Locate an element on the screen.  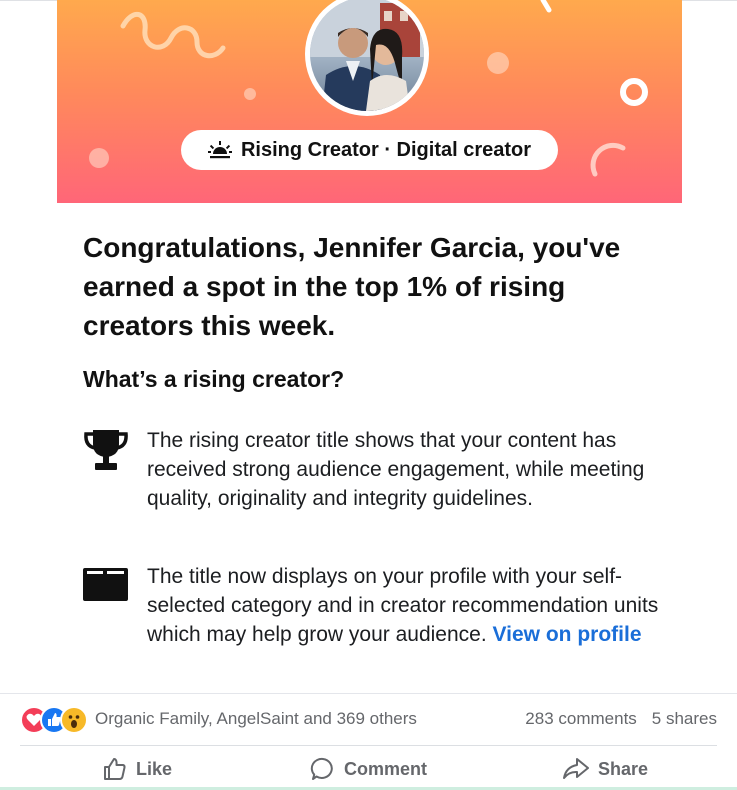
reaction-icons is located at coordinates (55, 720).